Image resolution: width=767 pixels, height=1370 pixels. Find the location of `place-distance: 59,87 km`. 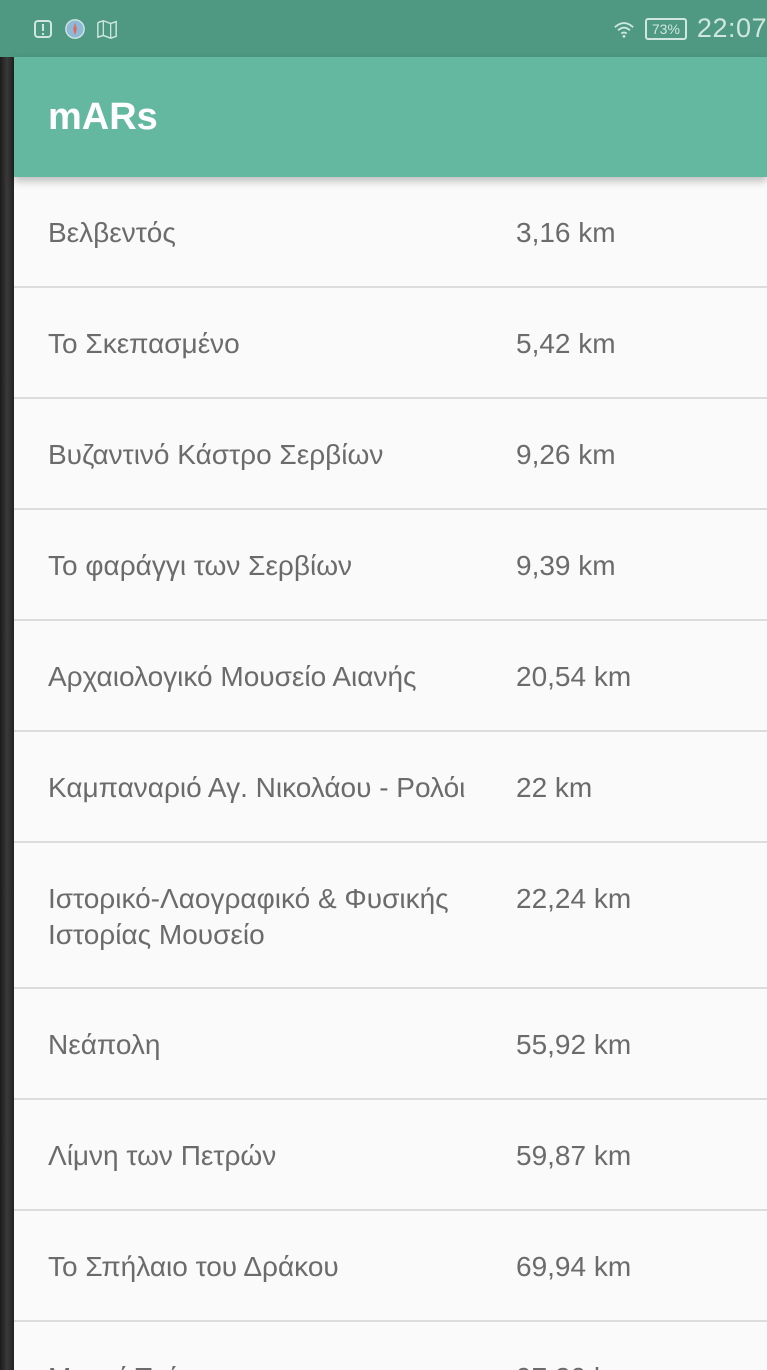

place-distance: 59,87 km is located at coordinates (574, 1155).